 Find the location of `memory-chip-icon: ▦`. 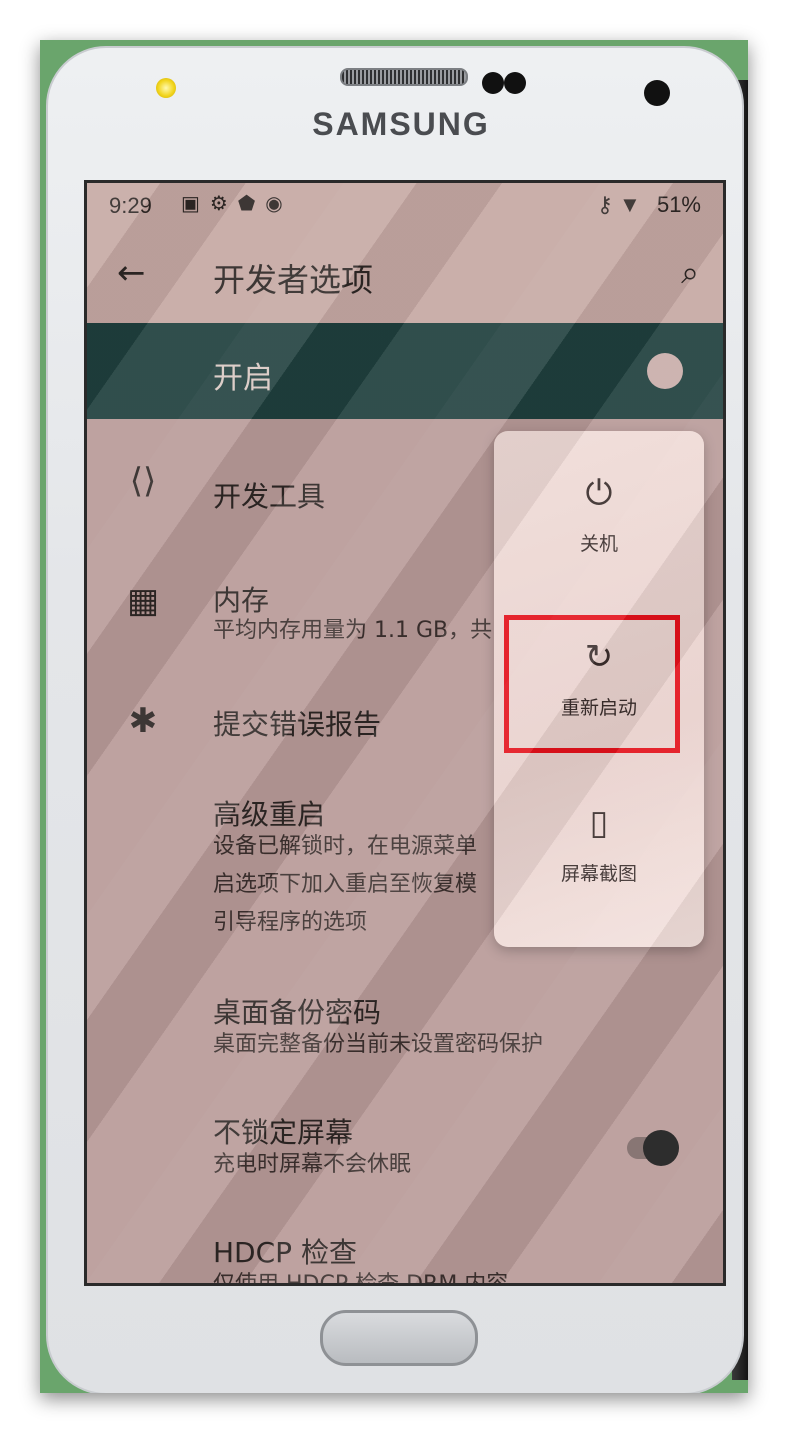

memory-chip-icon: ▦ is located at coordinates (143, 601).